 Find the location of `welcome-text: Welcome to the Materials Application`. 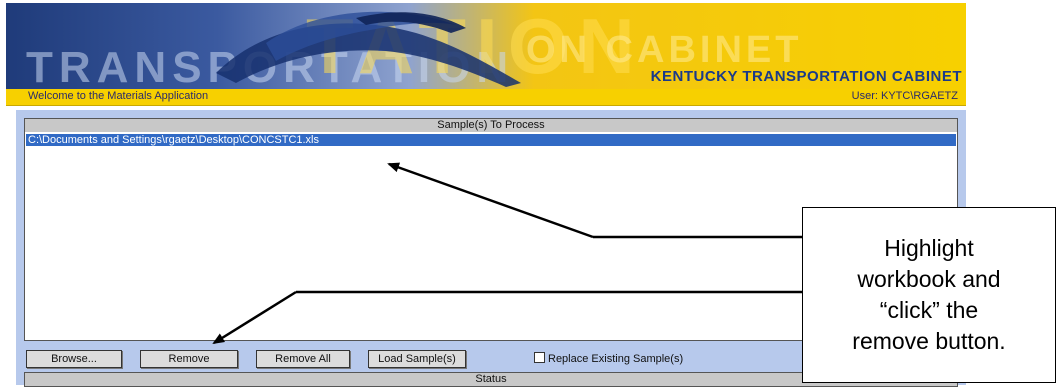

welcome-text: Welcome to the Materials Application is located at coordinates (118, 96).